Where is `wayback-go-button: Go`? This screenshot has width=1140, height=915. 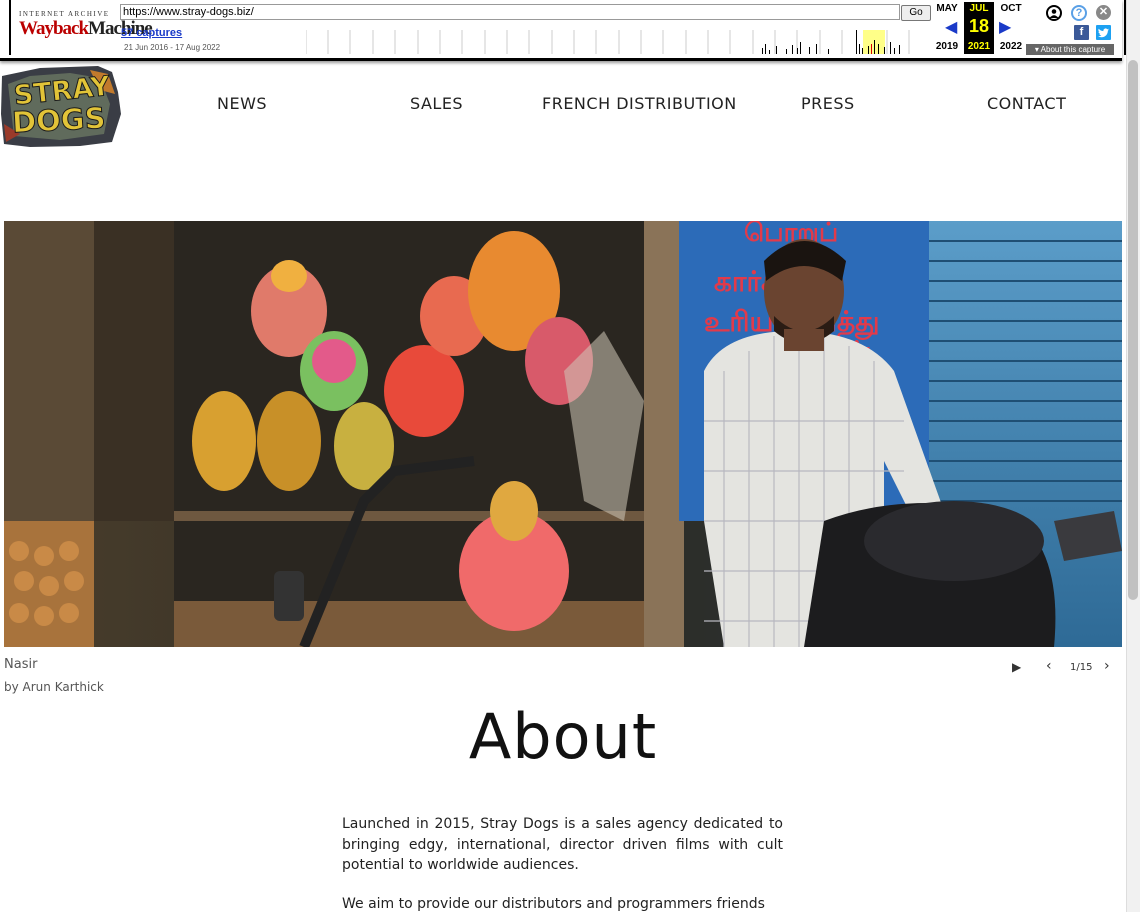 wayback-go-button: Go is located at coordinates (916, 13).